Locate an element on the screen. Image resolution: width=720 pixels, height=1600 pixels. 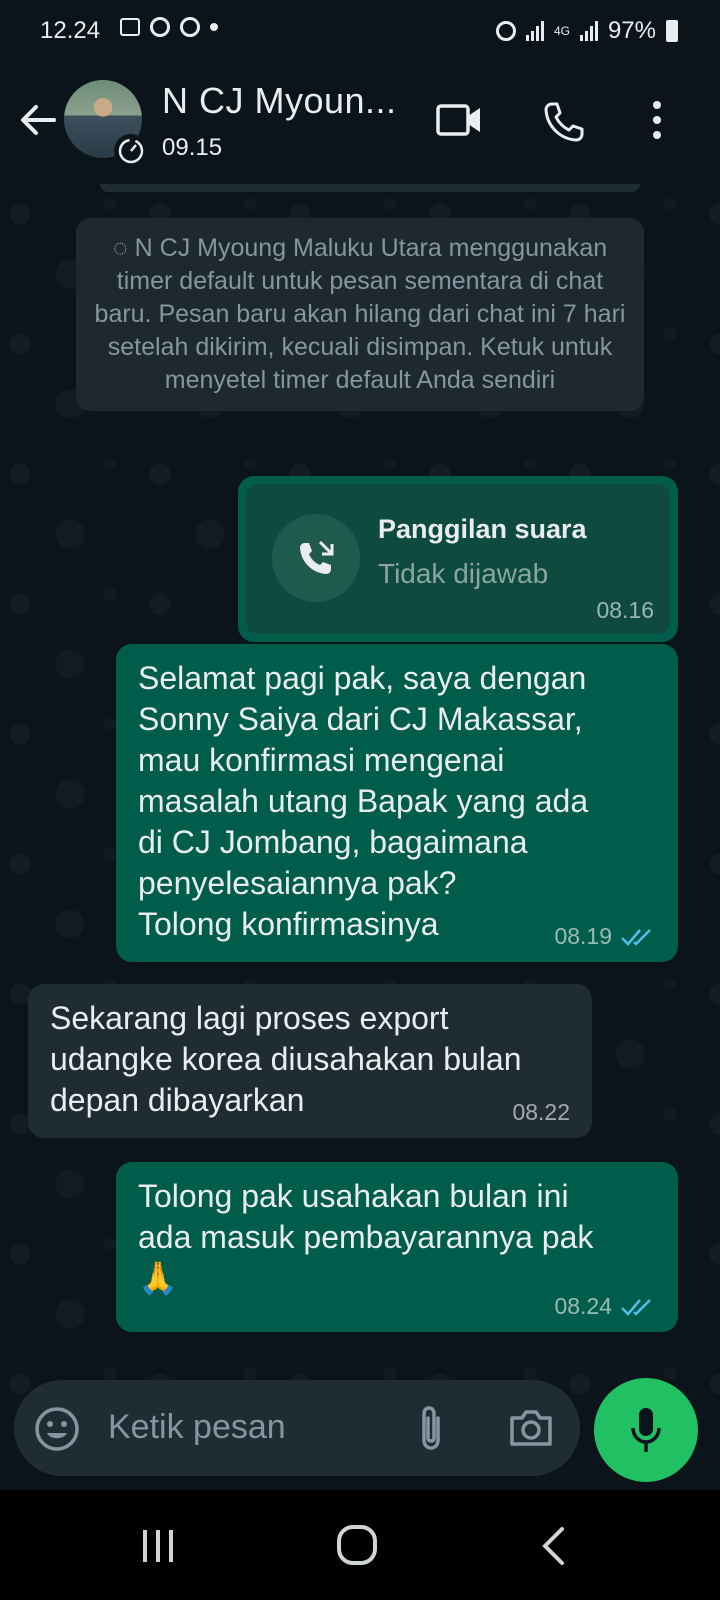
message-meta: 08.24 is located at coordinates (605, 1306).